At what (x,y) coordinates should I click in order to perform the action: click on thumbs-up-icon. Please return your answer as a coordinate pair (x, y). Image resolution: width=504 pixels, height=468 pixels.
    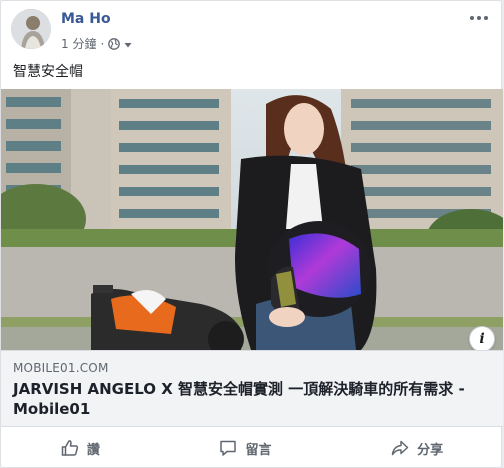
    Looking at the image, I should click on (69, 448).